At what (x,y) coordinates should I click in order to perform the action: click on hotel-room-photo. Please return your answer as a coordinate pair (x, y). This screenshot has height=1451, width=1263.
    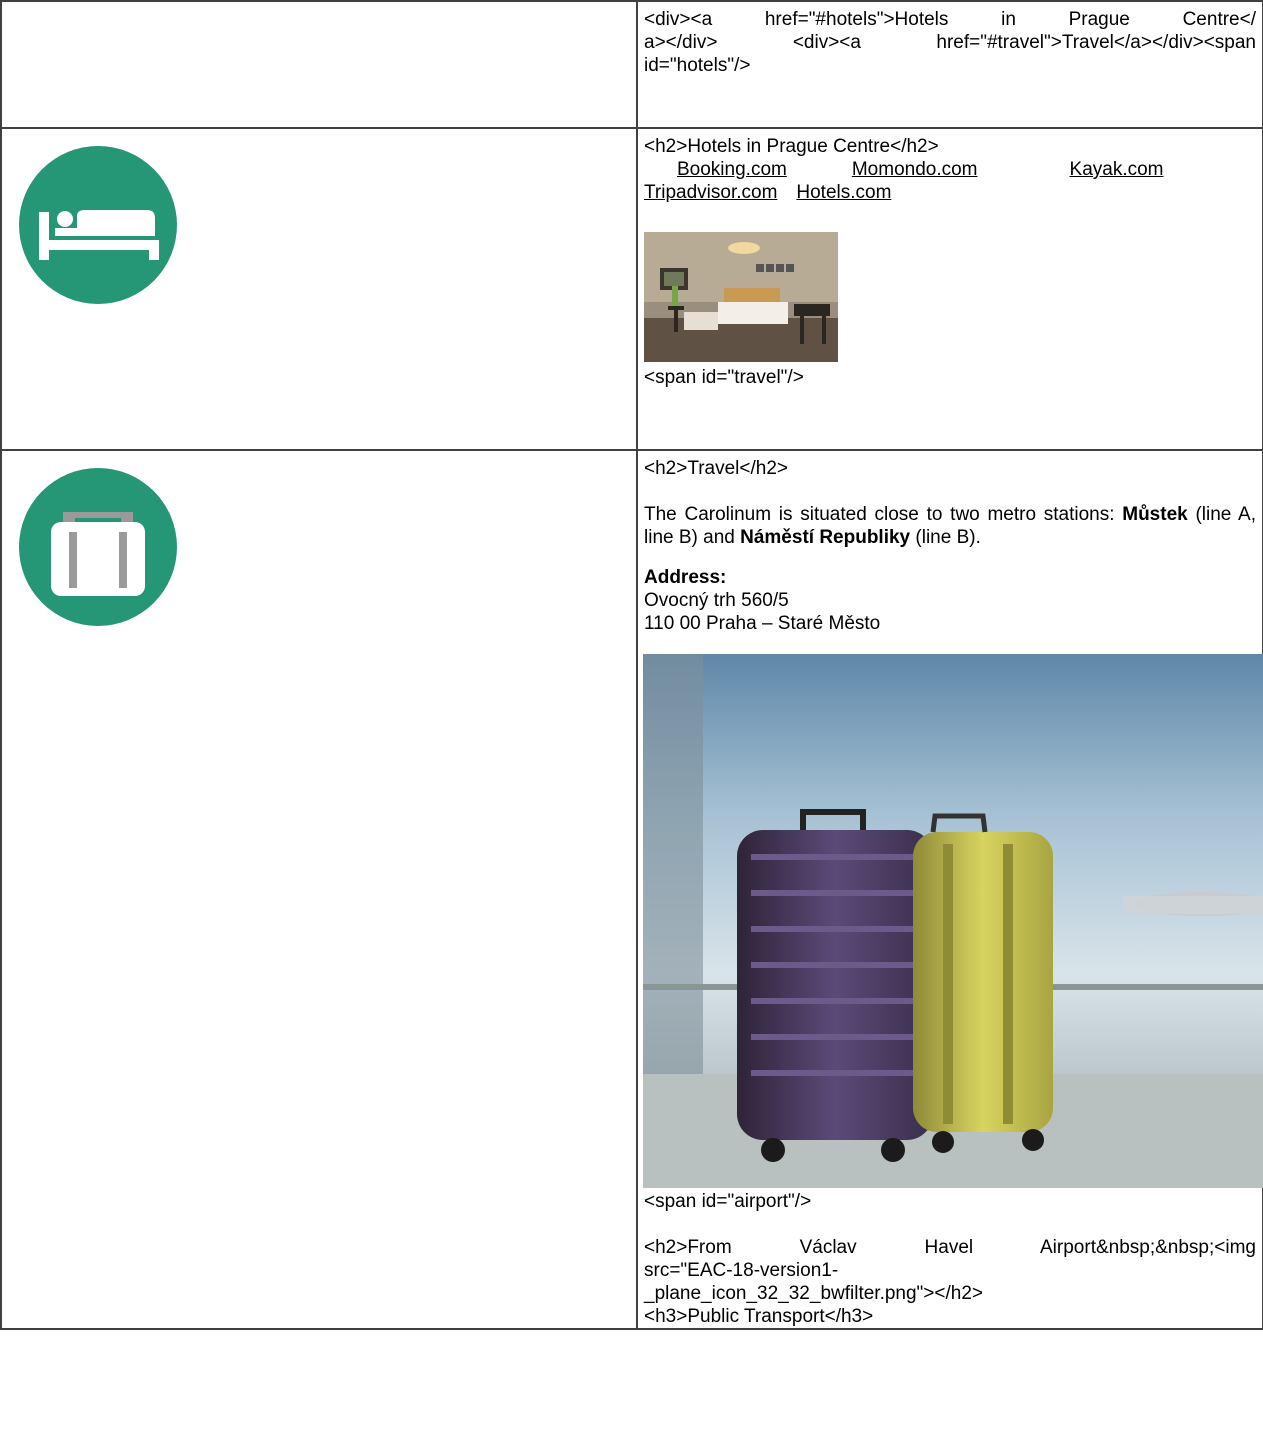
    Looking at the image, I should click on (741, 297).